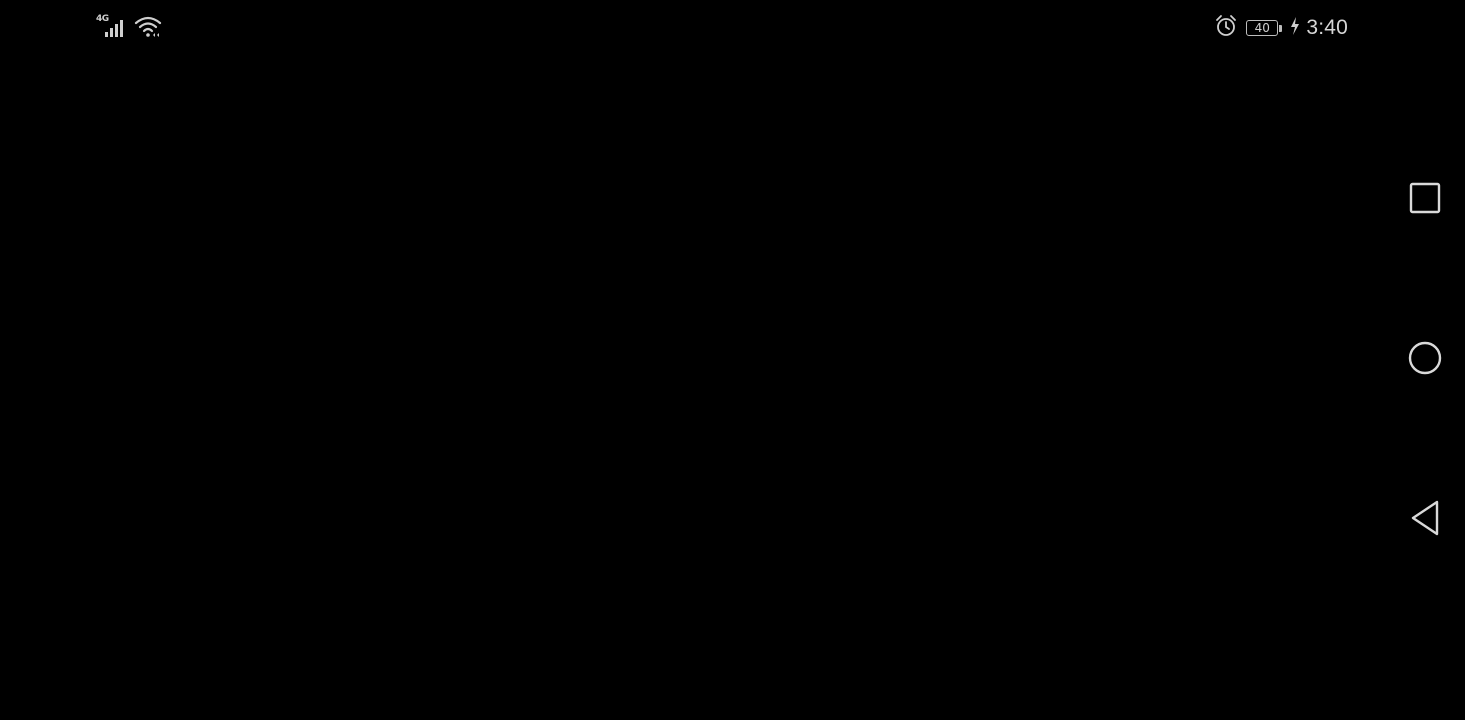  Describe the element at coordinates (129, 27) in the screenshot. I see `status-bar-left: 4G` at that location.